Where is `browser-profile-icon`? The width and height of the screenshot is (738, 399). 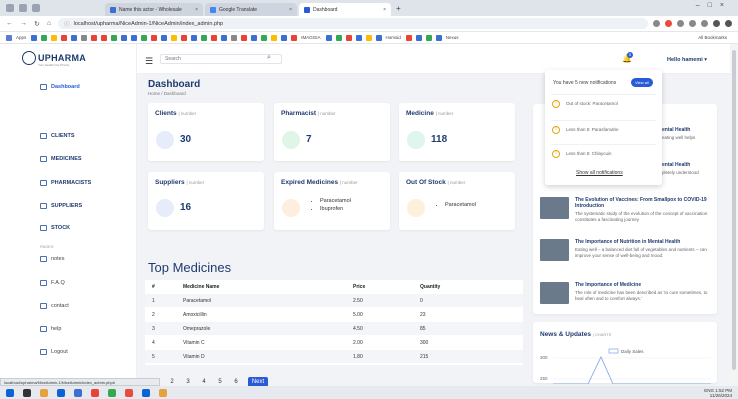
browser-profile-icon is located at coordinates (23, 8).